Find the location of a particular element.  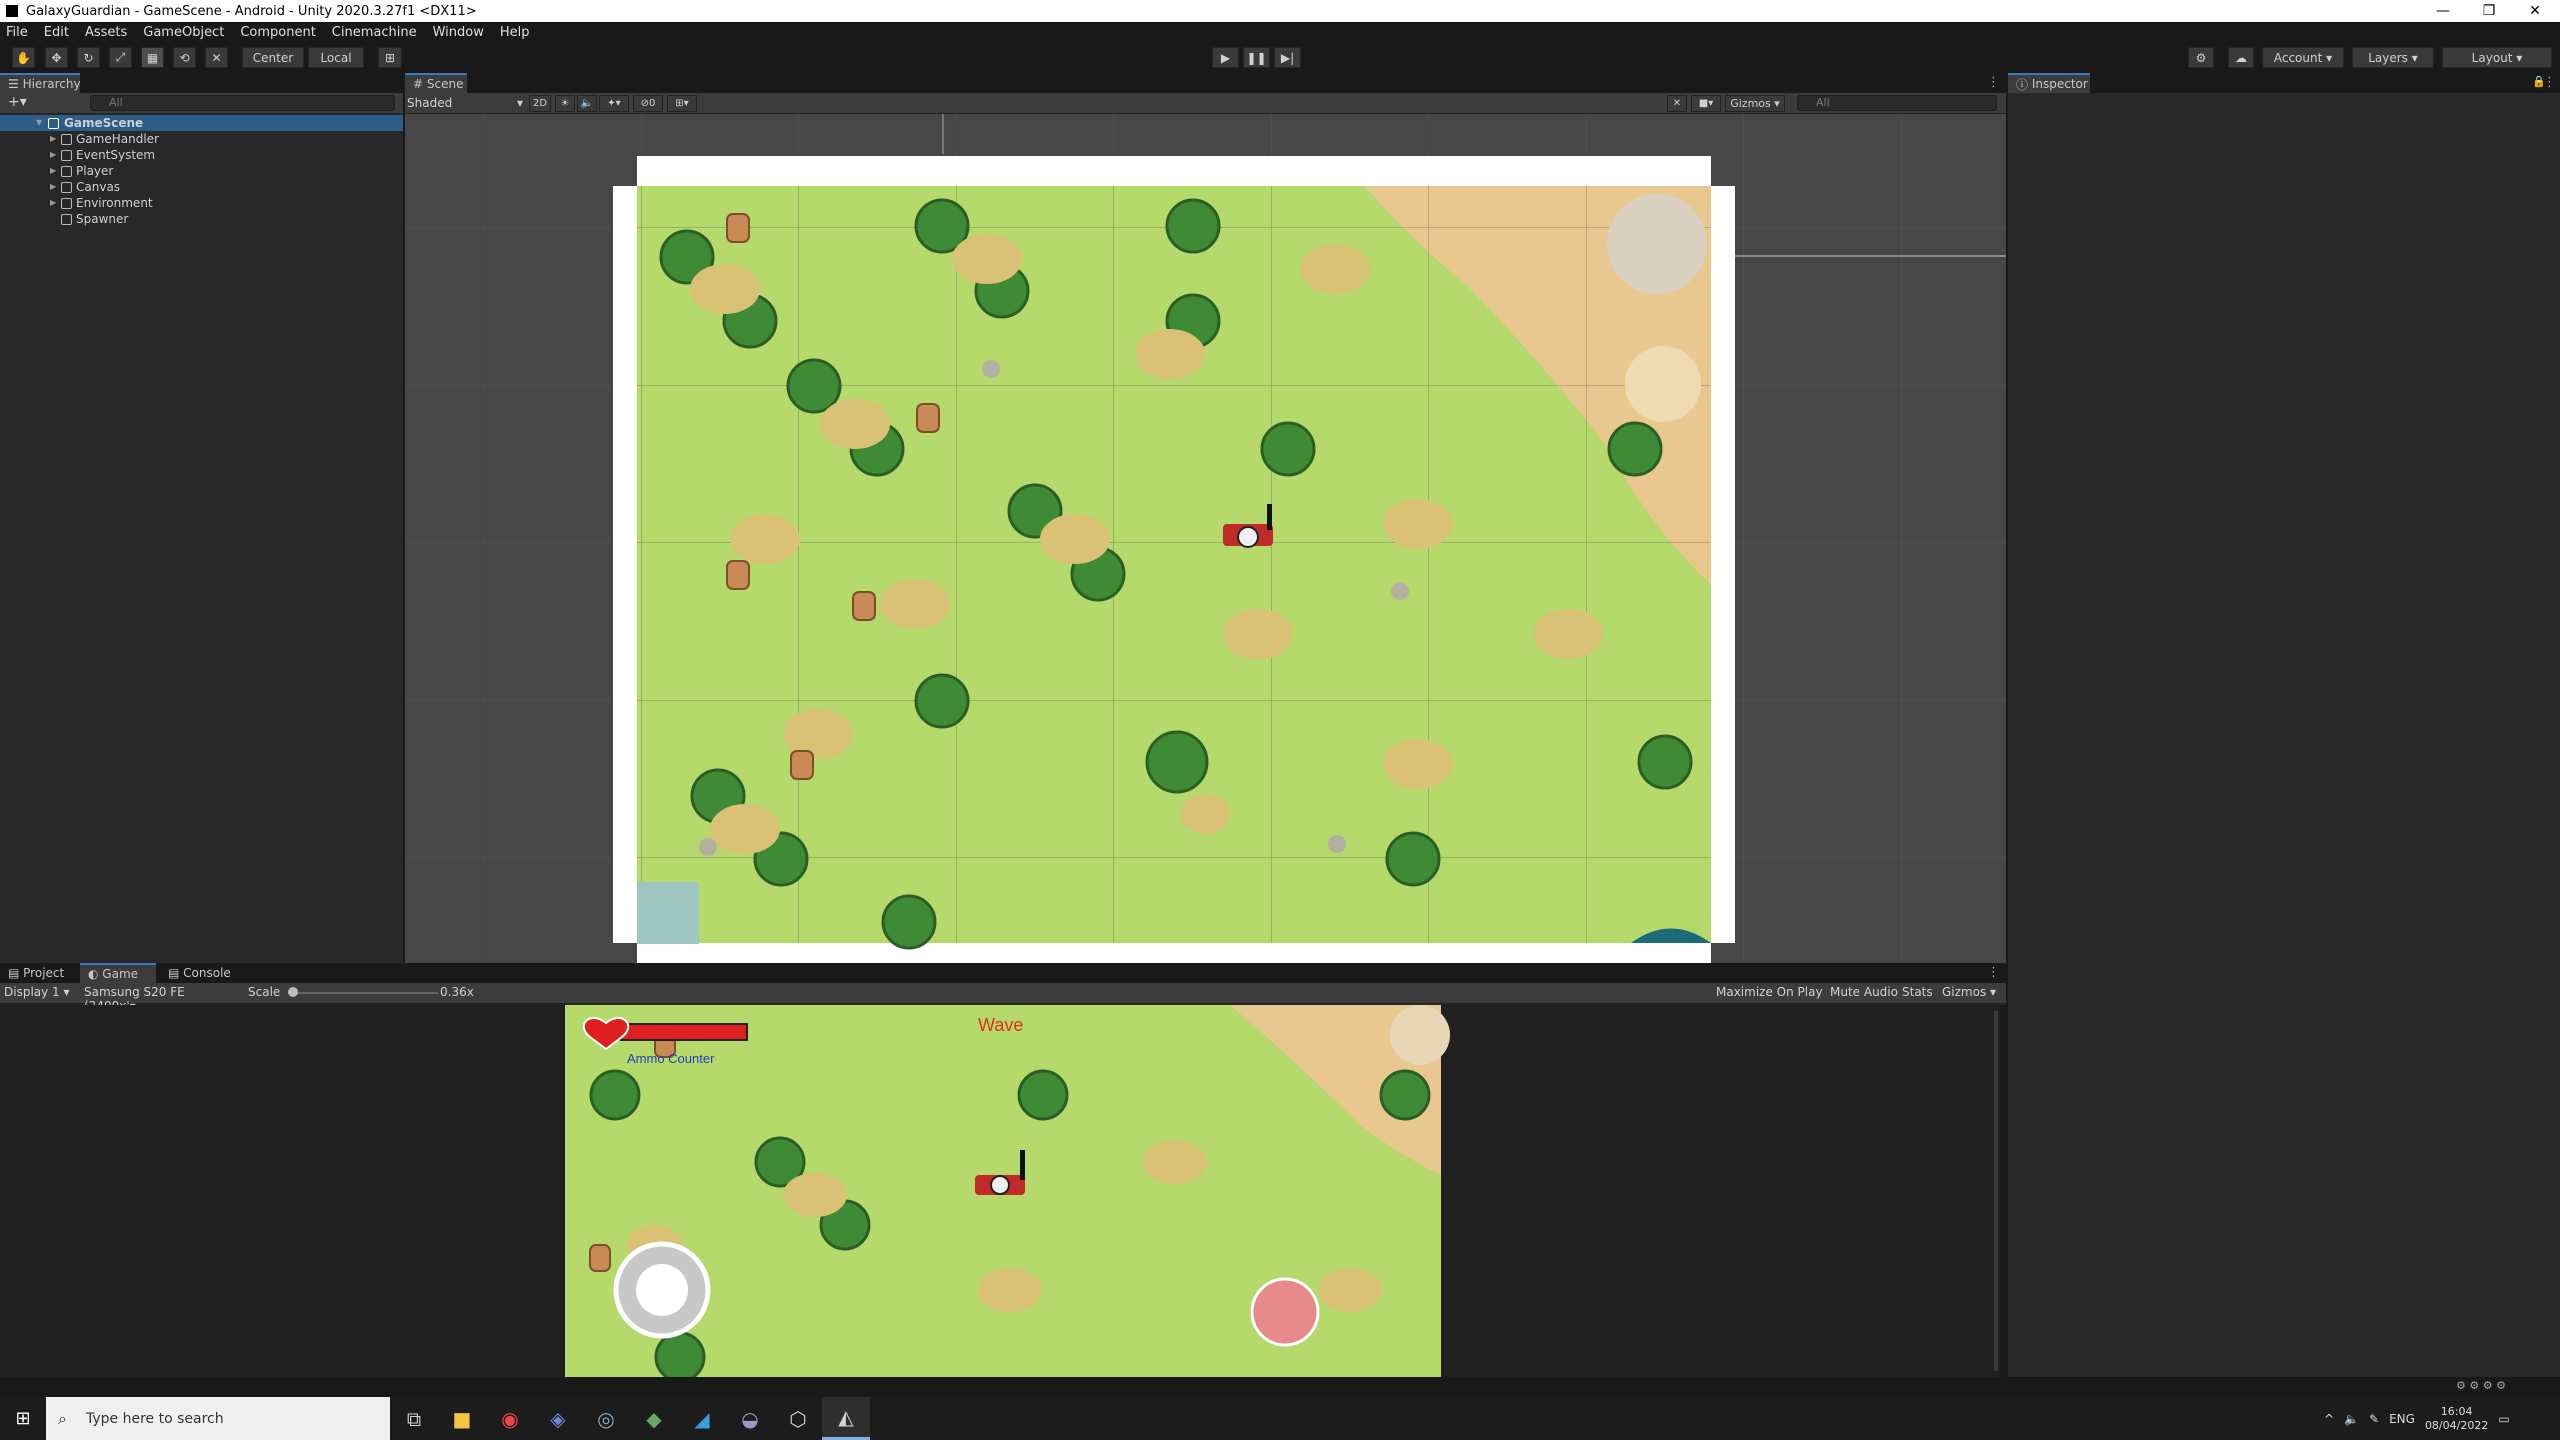

steam-icon: ◎ is located at coordinates (606, 1418).